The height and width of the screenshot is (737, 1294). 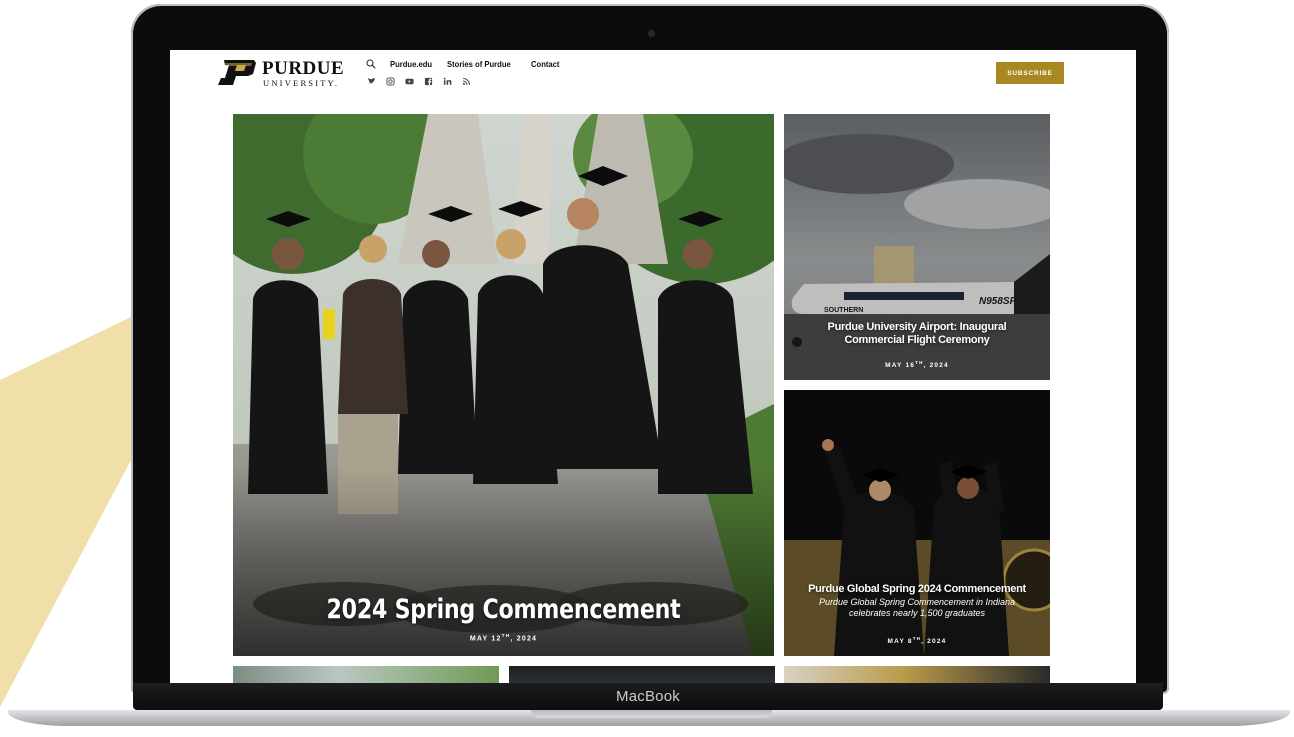 What do you see at coordinates (917, 641) in the screenshot?
I see `global-date: MAY 8TH, 2024` at bounding box center [917, 641].